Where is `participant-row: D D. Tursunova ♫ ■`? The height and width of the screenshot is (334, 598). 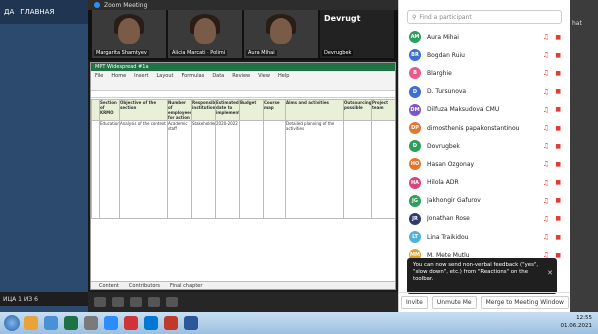 participant-row: D D. Tursunova ♫ ■ is located at coordinates (485, 92).